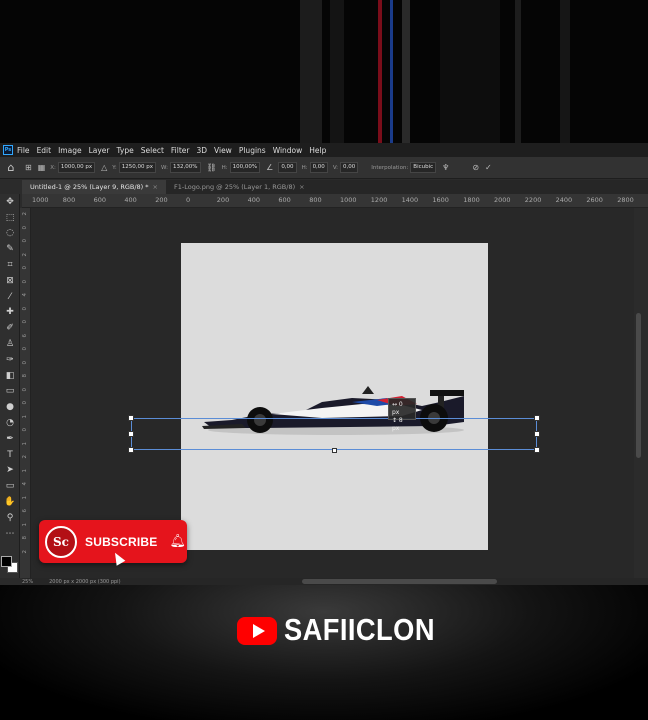  Describe the element at coordinates (537, 450) in the screenshot. I see `transform-handle-bottom-right` at that location.